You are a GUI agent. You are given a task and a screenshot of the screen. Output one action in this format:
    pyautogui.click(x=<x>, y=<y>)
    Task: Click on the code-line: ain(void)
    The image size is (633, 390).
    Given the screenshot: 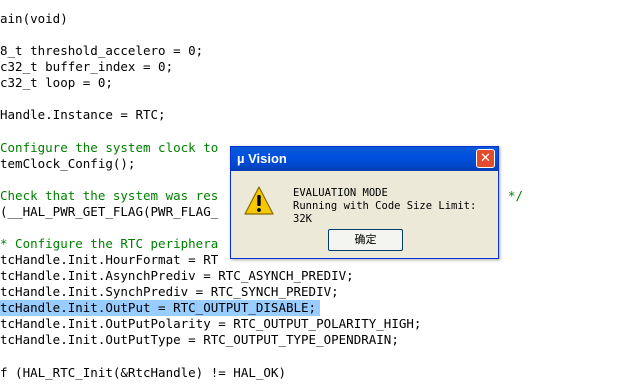 What is the action you would take?
    pyautogui.click(x=34, y=19)
    